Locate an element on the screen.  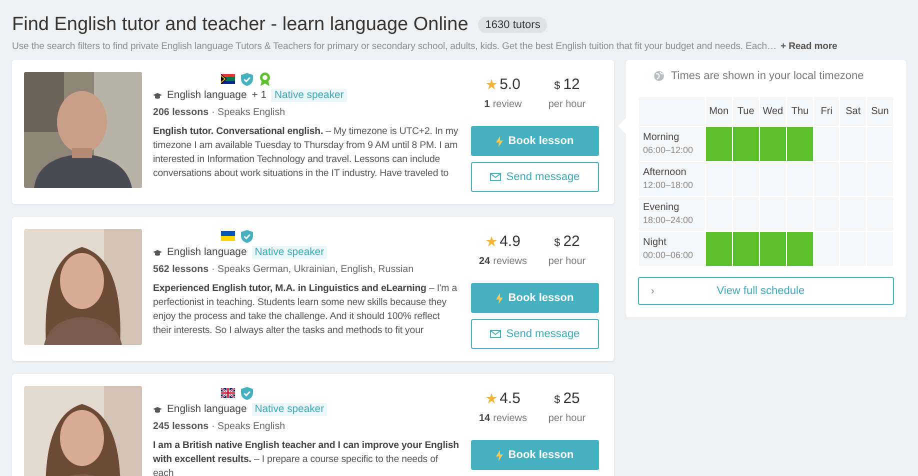
time-range: 00:00–06:00 is located at coordinates (668, 255).